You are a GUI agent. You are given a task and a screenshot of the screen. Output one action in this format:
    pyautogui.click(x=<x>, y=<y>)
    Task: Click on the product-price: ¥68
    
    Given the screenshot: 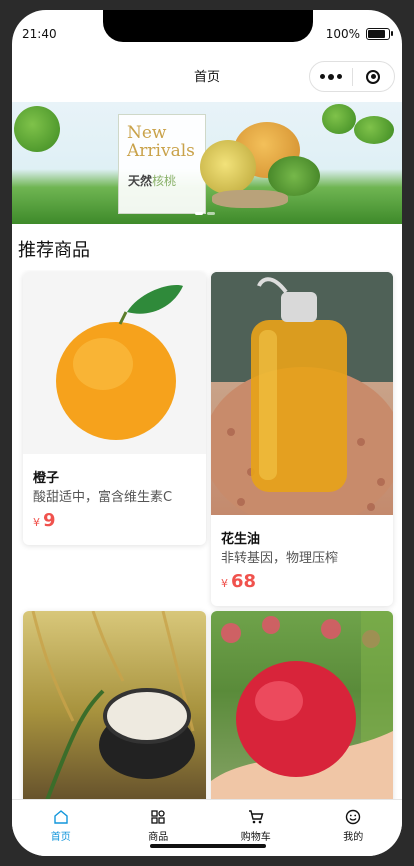 What is the action you would take?
    pyautogui.click(x=238, y=581)
    